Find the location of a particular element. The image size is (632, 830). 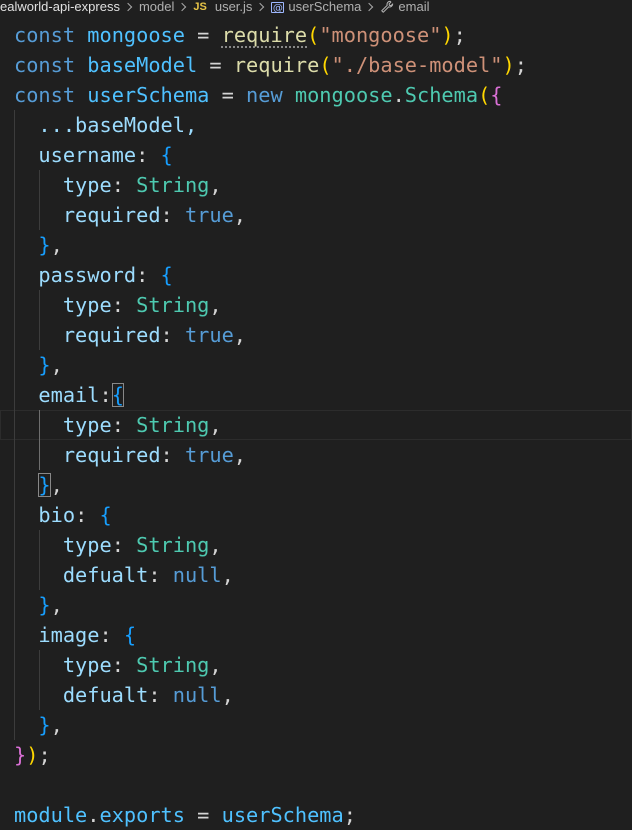

code-line-13: email:{ is located at coordinates (316, 395).